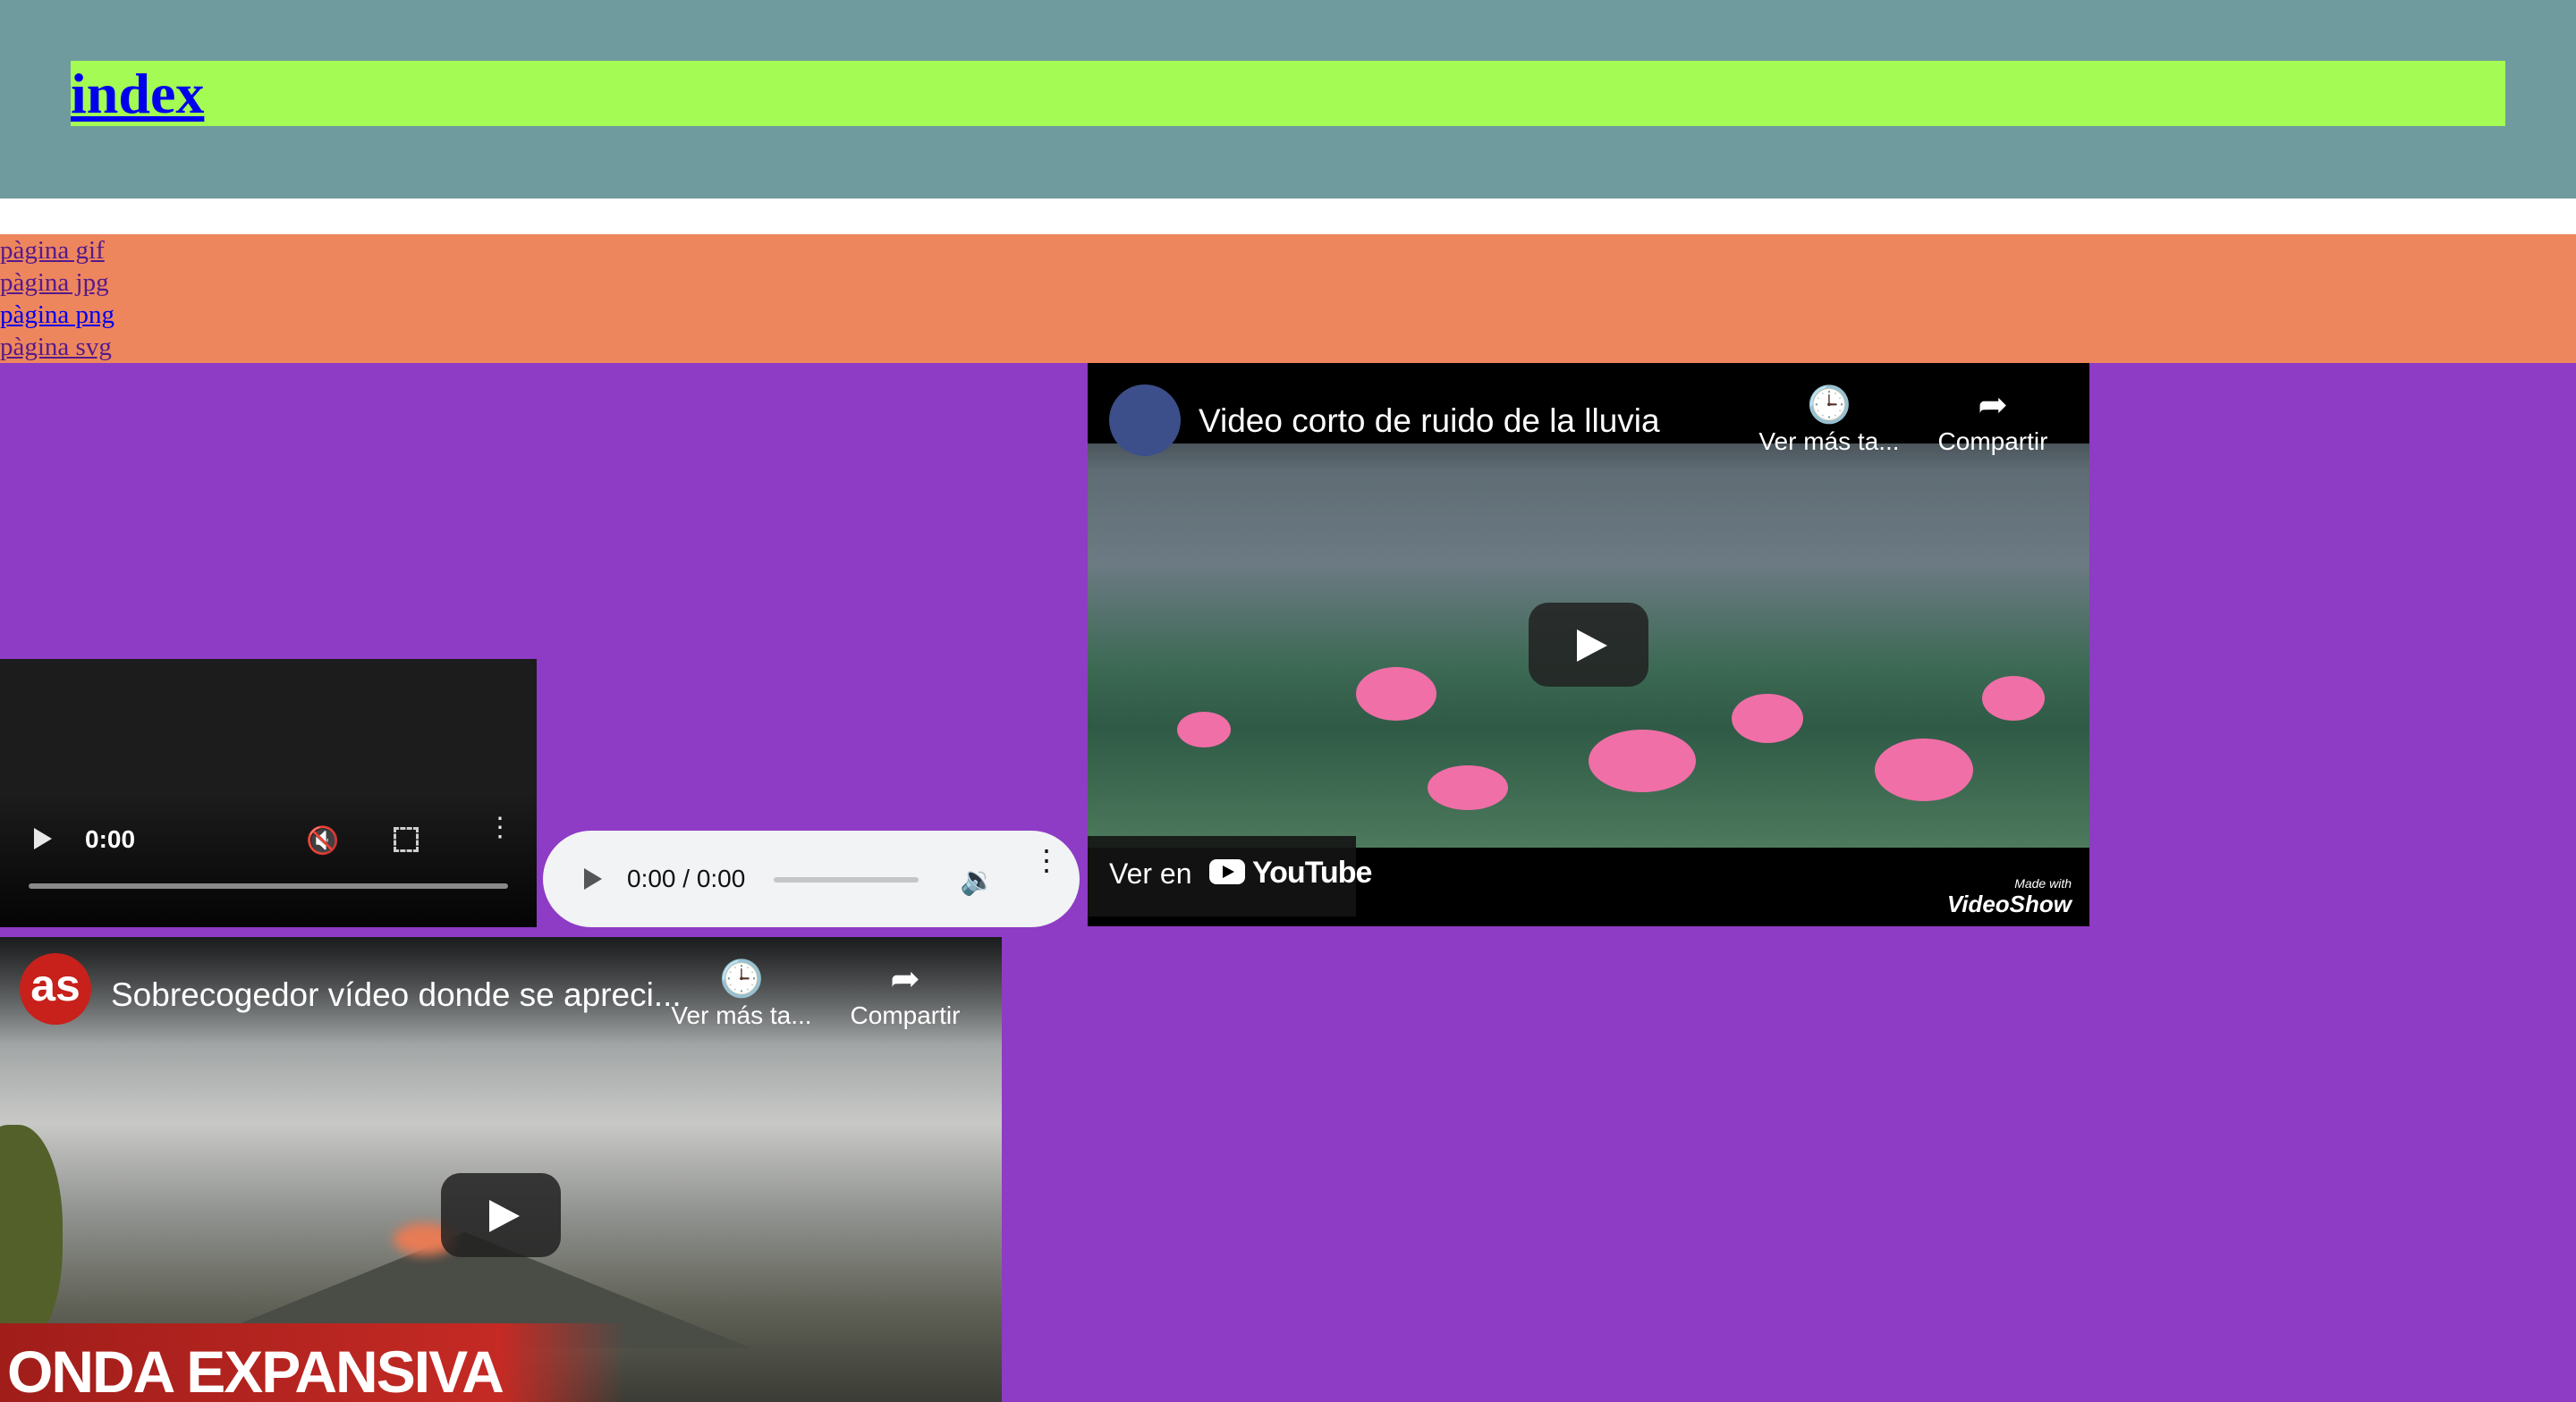 The height and width of the screenshot is (1402, 2576). I want to click on channel-avatar, so click(1145, 420).